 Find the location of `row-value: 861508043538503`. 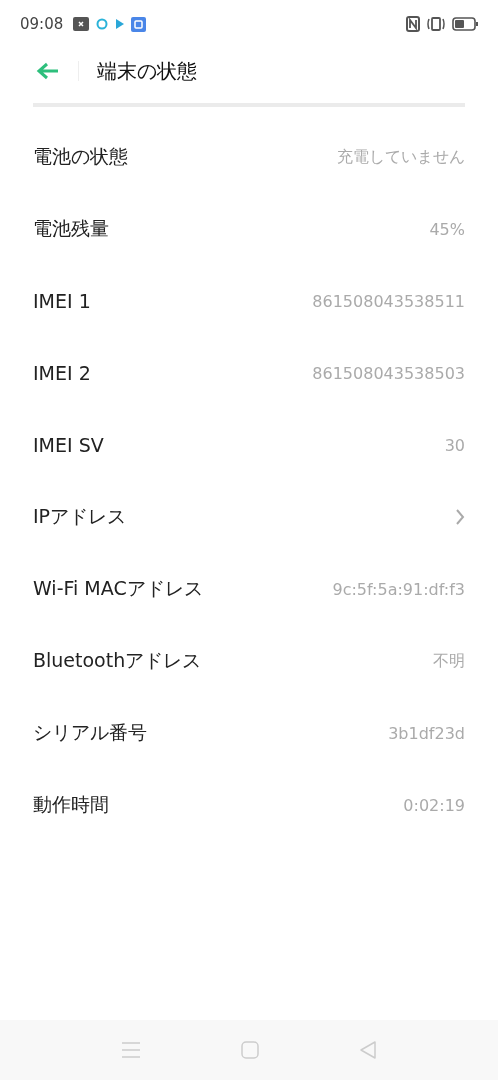

row-value: 861508043538503 is located at coordinates (388, 373).